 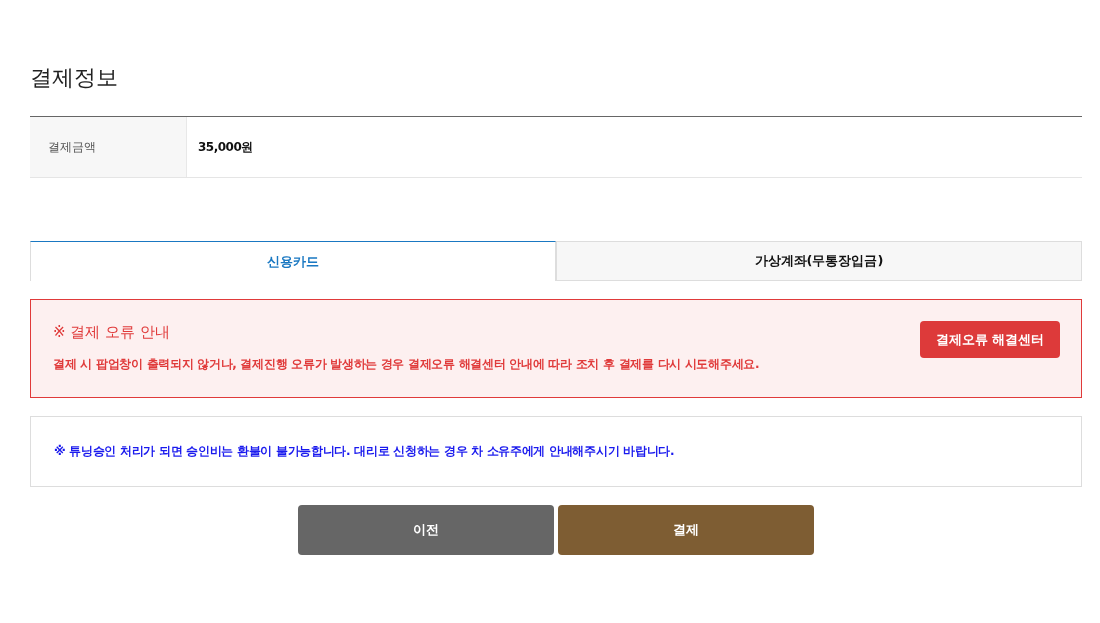 I want to click on section-title: 결제정보, so click(x=74, y=78).